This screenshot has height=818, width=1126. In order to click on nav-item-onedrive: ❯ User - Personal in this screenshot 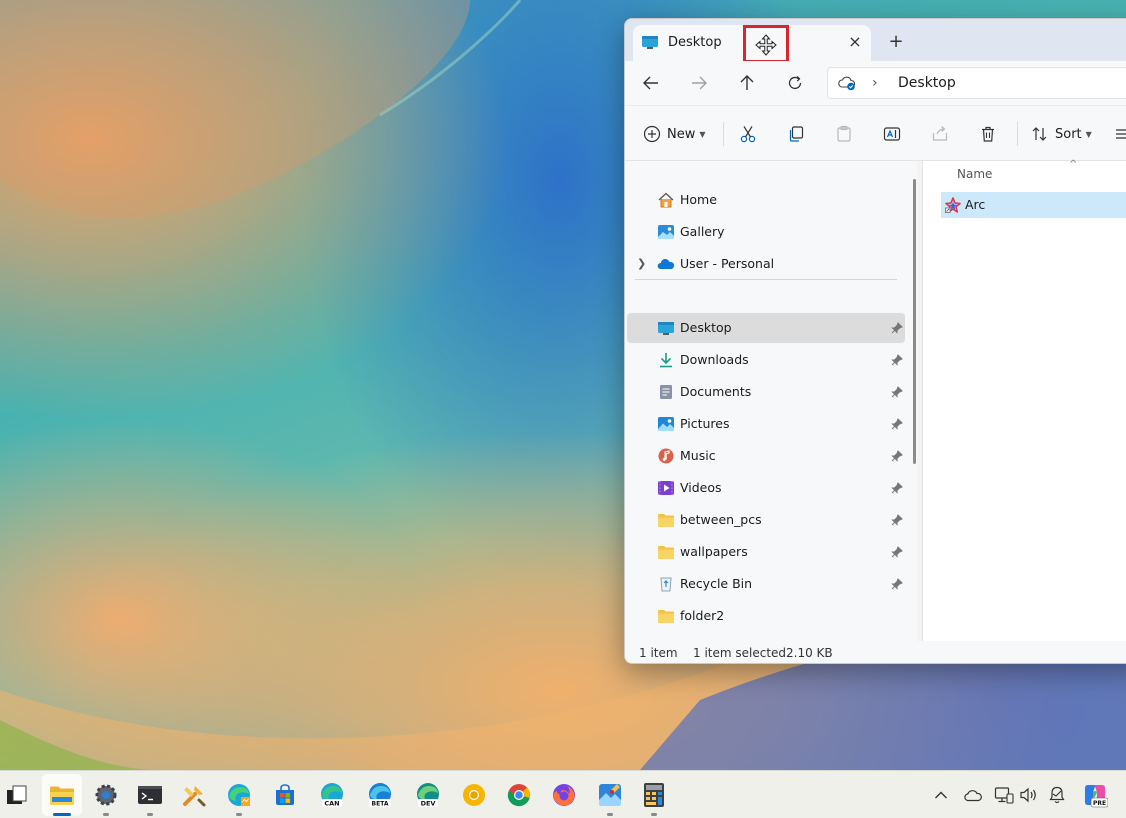, I will do `click(766, 264)`.